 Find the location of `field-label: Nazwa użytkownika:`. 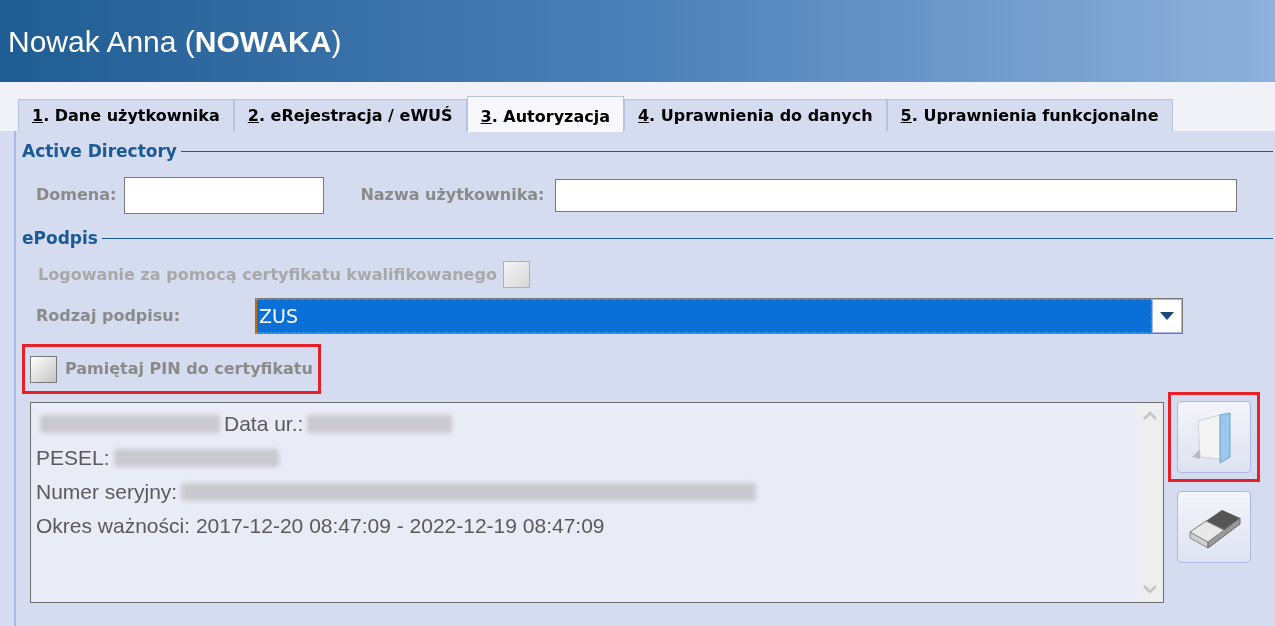

field-label: Nazwa użytkownika: is located at coordinates (452, 195).